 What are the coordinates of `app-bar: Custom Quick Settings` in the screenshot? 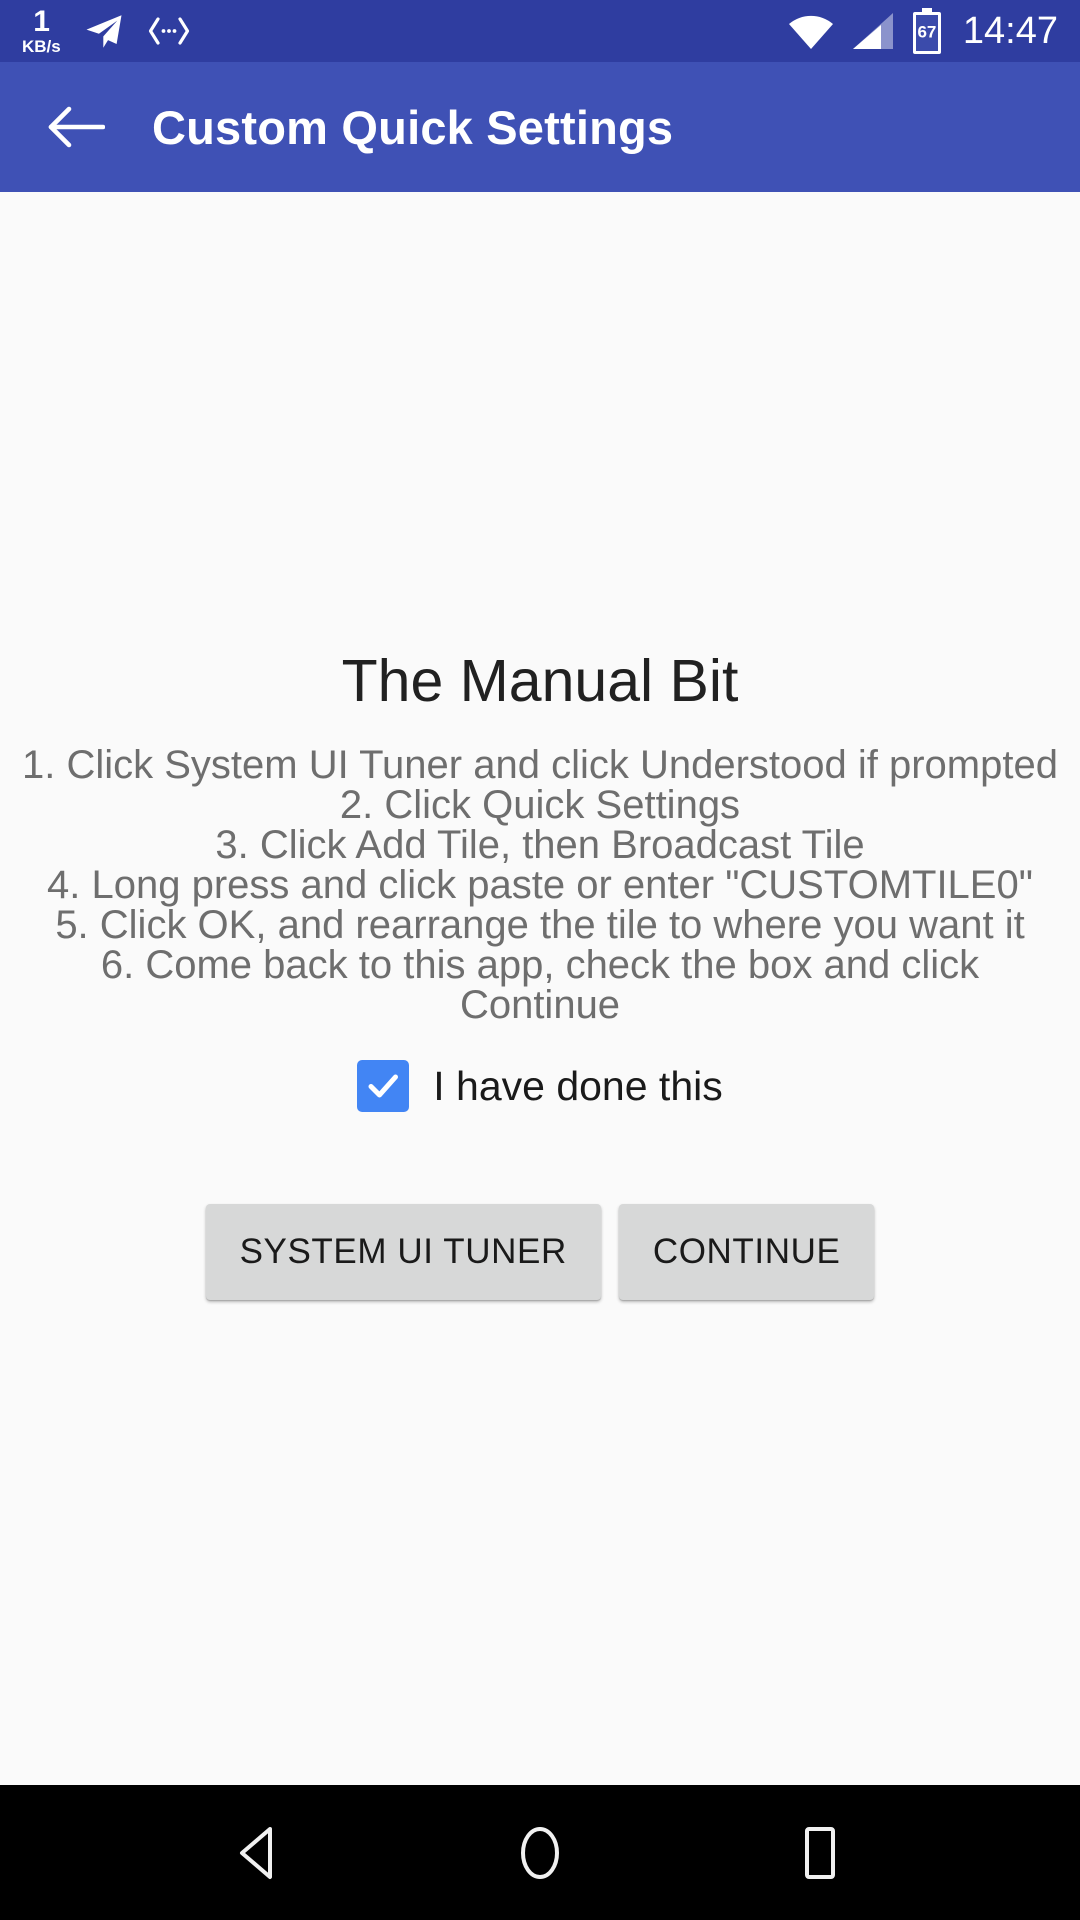 It's located at (540, 127).